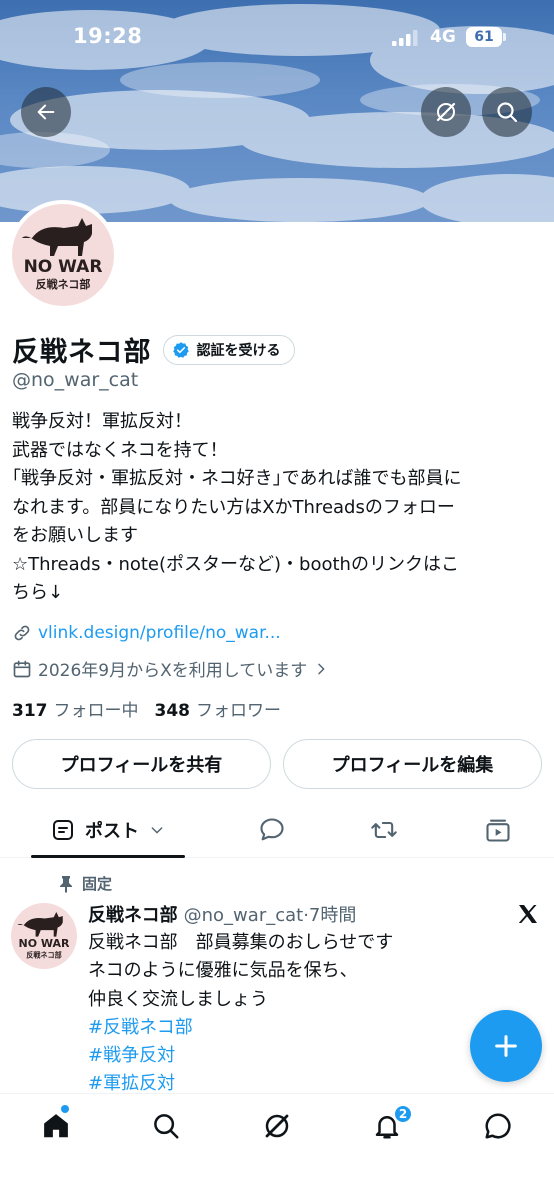  I want to click on message-icon, so click(498, 1126).